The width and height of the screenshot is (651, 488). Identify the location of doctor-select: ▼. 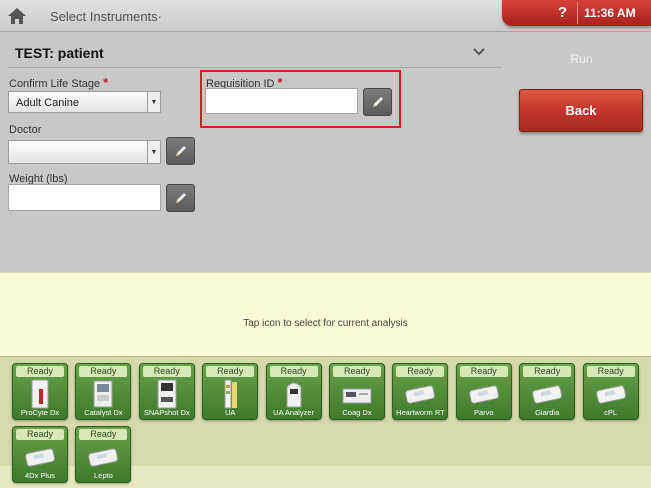
(84, 152).